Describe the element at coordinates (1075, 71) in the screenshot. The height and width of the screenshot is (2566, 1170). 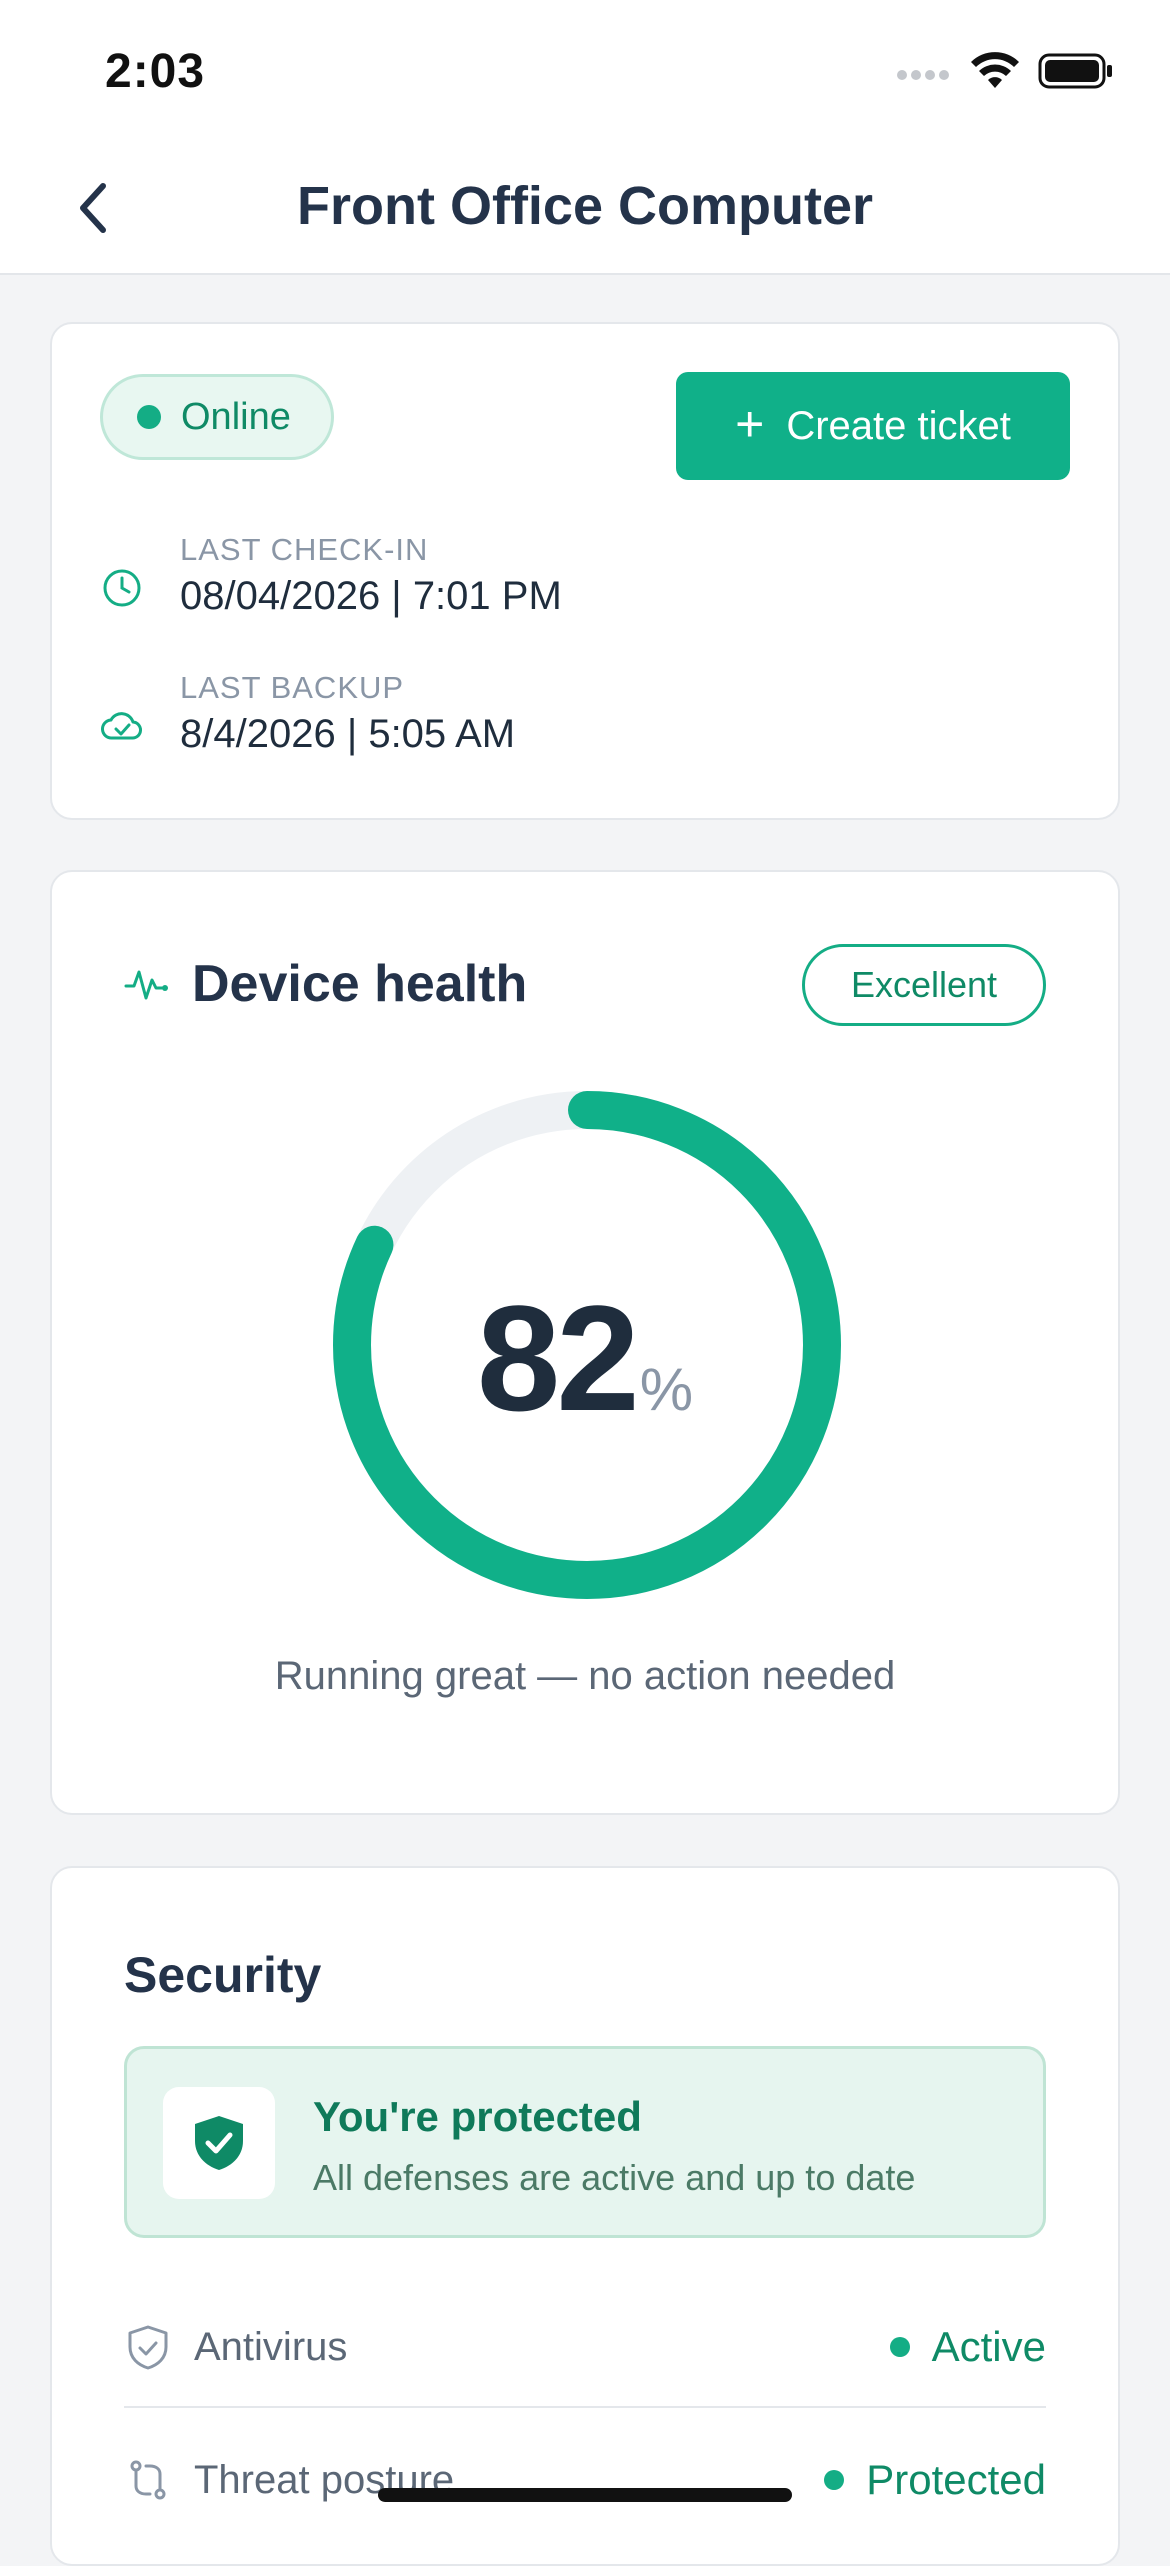
I see `battery-icon` at that location.